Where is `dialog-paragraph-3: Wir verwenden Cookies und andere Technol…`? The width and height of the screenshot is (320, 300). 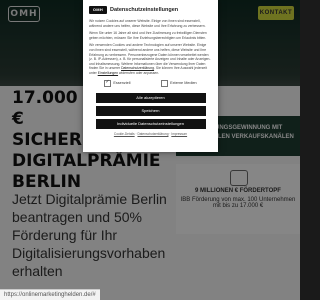 dialog-paragraph-3: Wir verwenden Cookies und andere Technol… is located at coordinates (150, 59).